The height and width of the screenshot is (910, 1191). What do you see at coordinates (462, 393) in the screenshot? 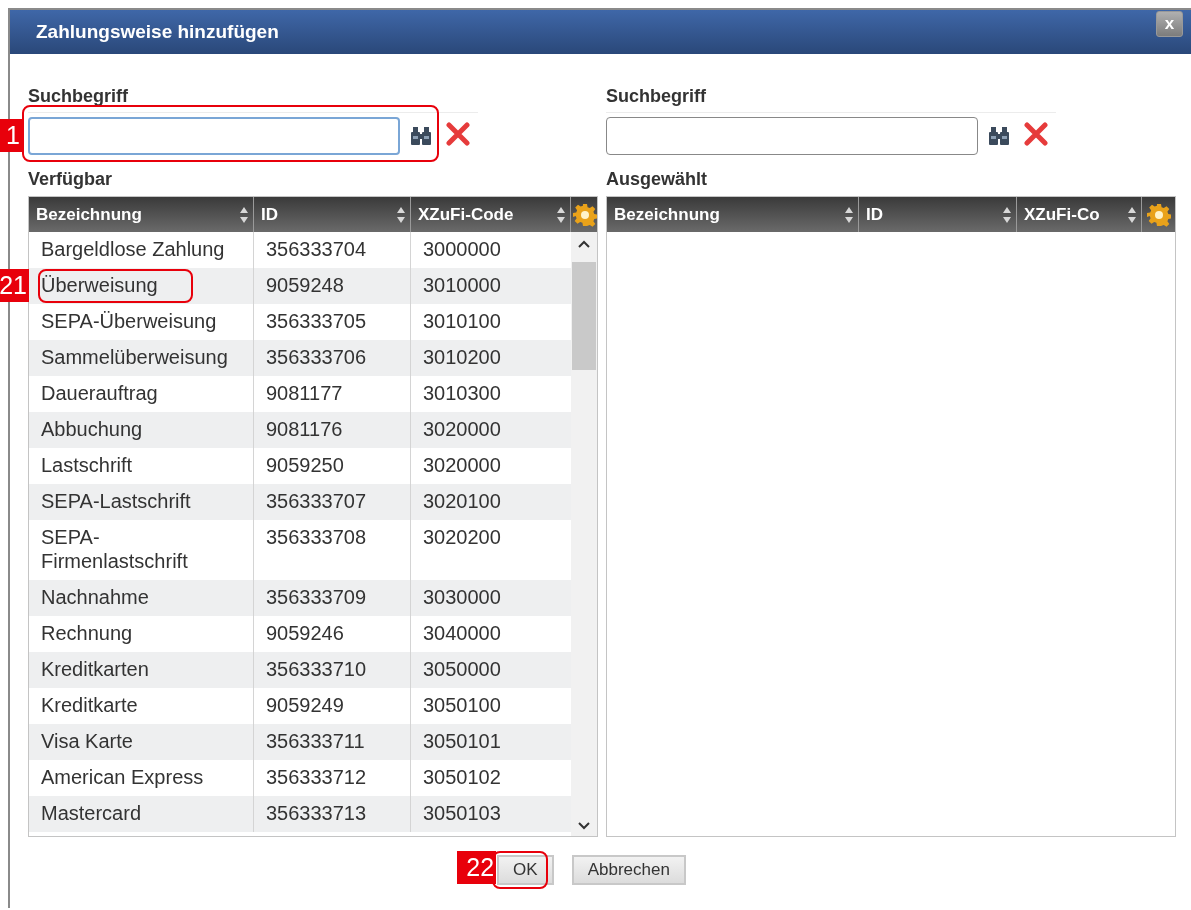
I see `table-cell-text: 3010300` at bounding box center [462, 393].